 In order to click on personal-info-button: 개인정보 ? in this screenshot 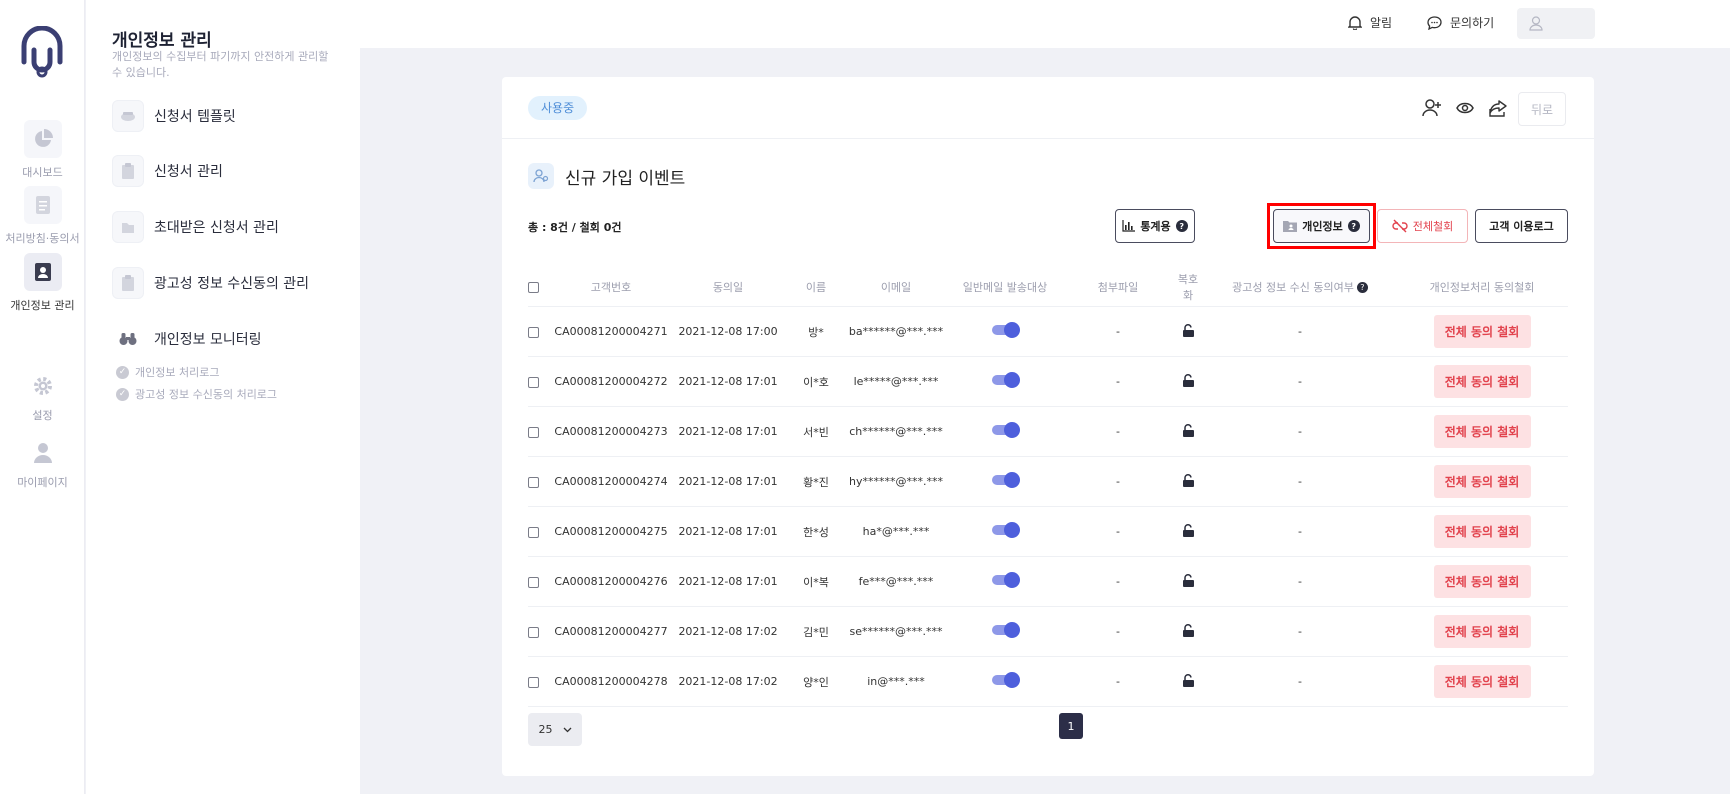, I will do `click(1321, 226)`.